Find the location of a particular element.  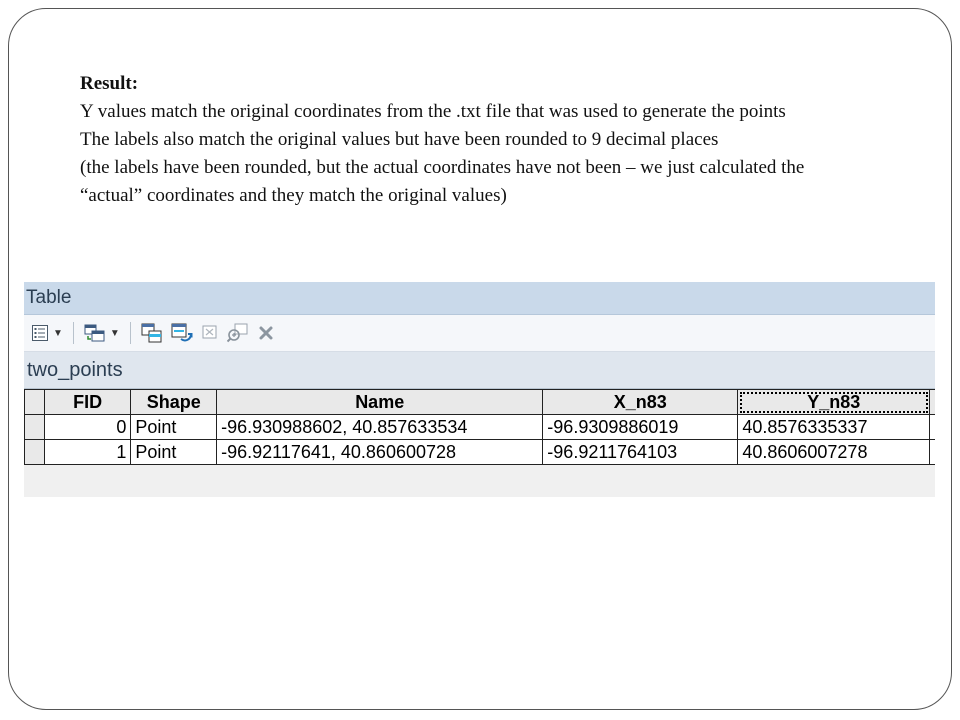

table-toolbar: ▼ ▼ is located at coordinates (479, 333).